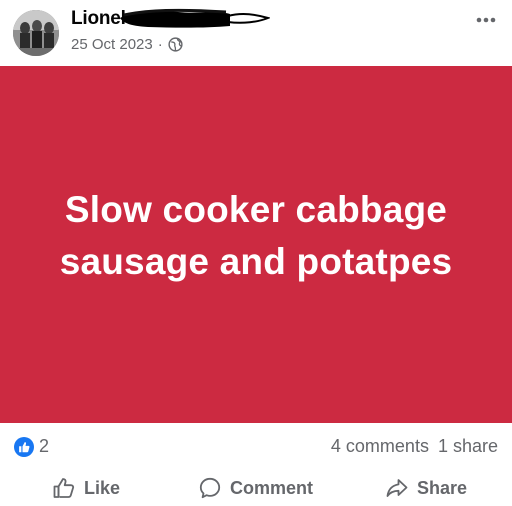  I want to click on avatar, so click(36, 33).